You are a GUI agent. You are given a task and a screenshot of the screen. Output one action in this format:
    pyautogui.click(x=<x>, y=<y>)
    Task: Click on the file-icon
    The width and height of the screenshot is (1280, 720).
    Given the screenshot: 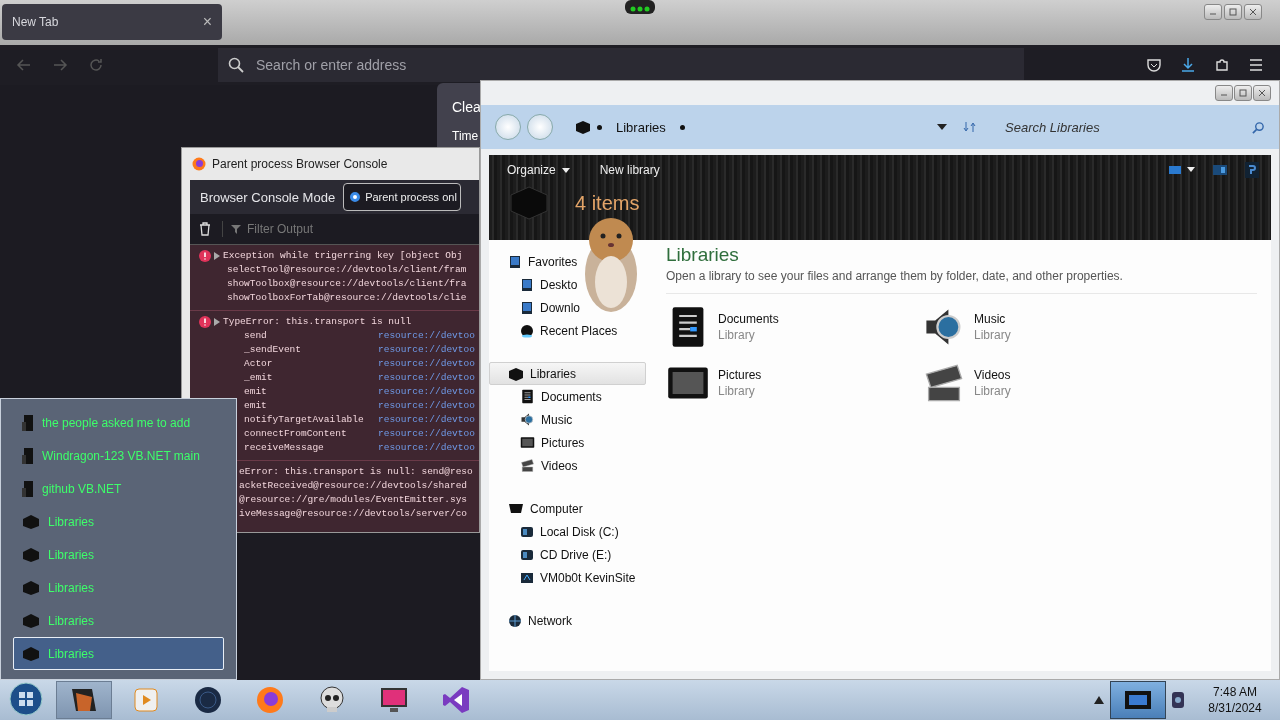 What is the action you would take?
    pyautogui.click(x=28, y=422)
    